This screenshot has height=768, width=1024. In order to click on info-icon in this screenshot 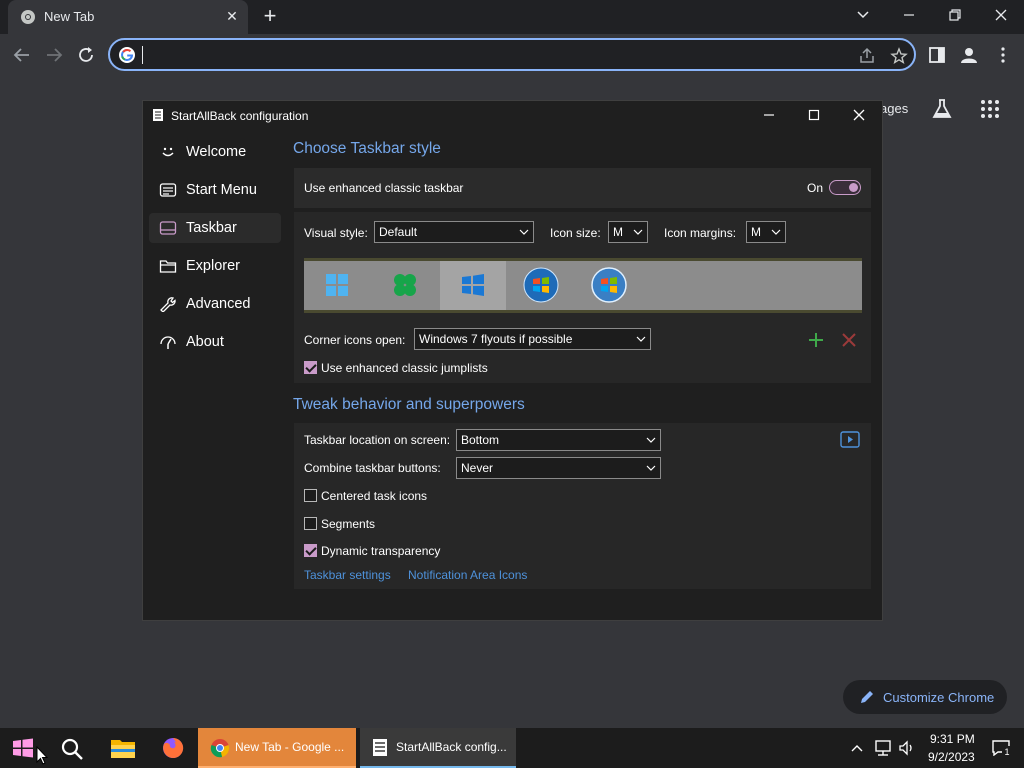, I will do `click(168, 342)`.